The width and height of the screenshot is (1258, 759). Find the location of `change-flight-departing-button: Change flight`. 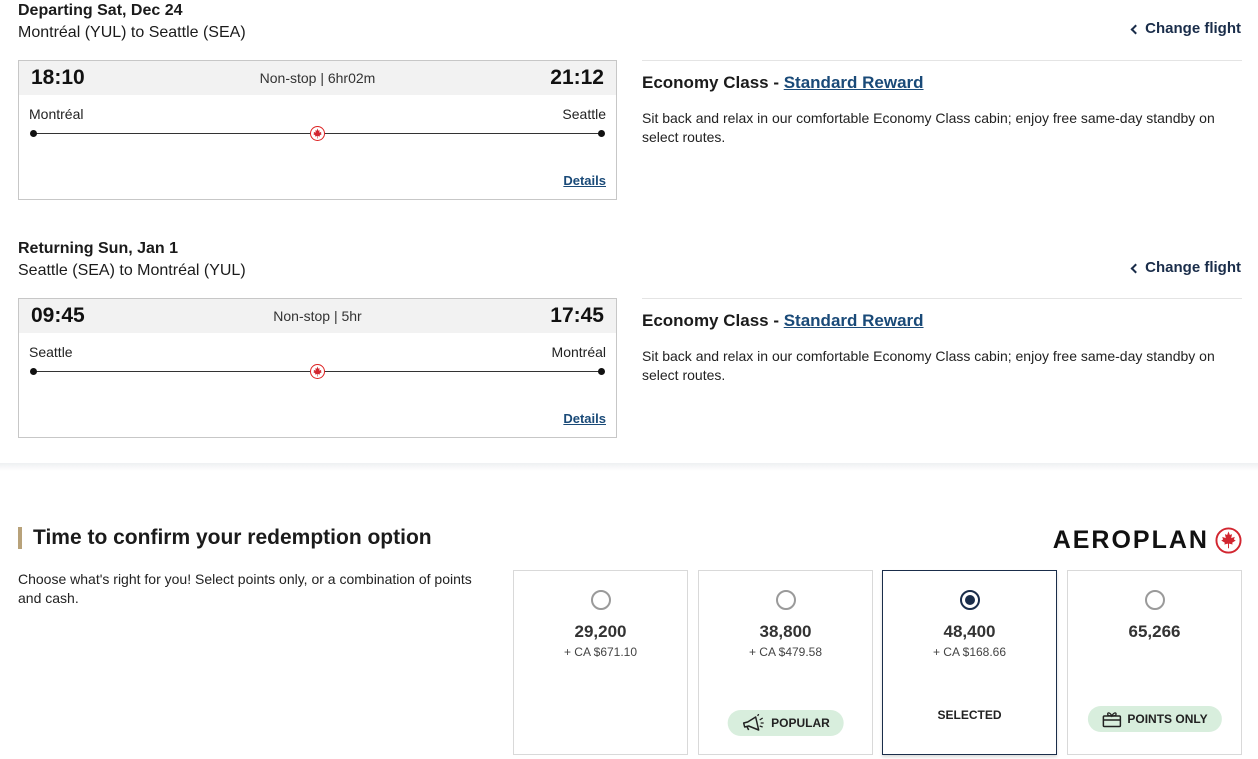

change-flight-departing-button: Change flight is located at coordinates (1185, 28).